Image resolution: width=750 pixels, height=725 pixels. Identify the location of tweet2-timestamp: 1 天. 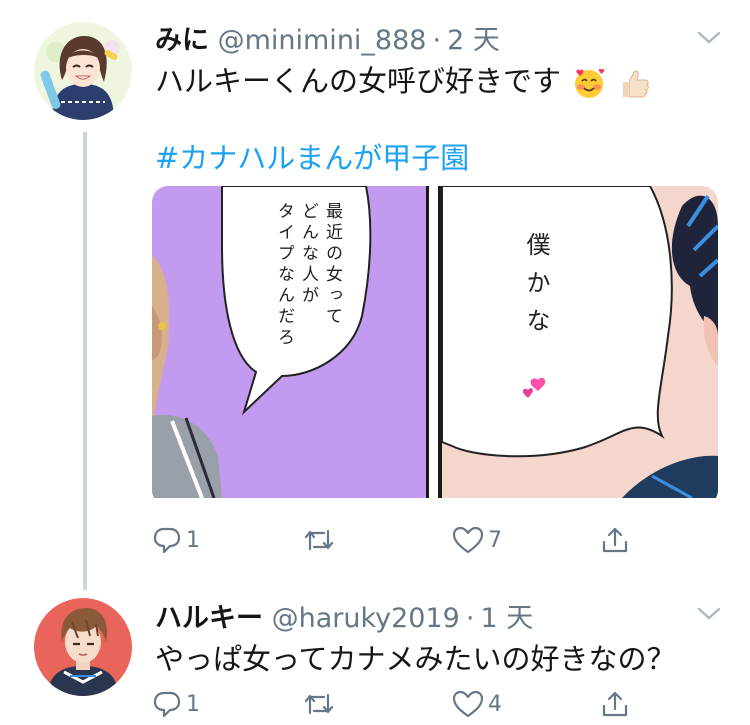
(506, 618).